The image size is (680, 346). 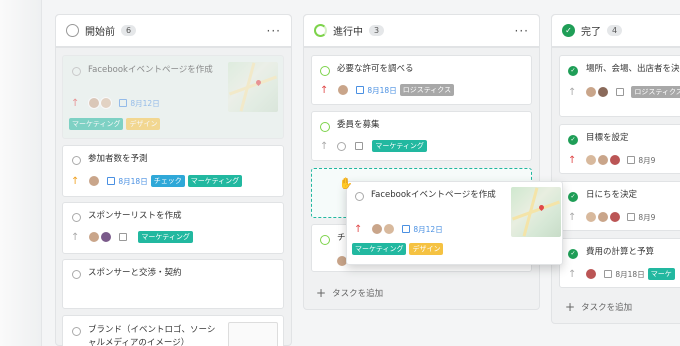 I want to click on task-title: スポンサーリストを作成, so click(x=135, y=216).